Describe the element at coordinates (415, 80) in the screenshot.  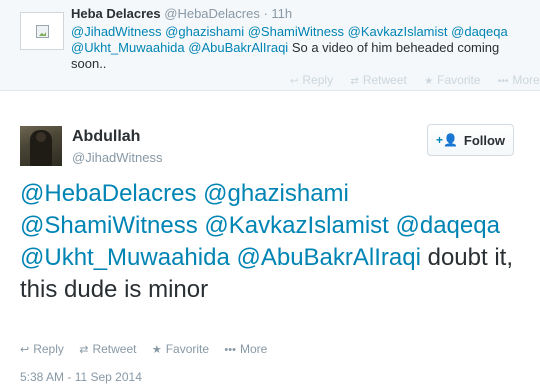
I see `reply-context-actions: ↩ Reply ⇄ Retweet ★ Favorite ••• More` at that location.